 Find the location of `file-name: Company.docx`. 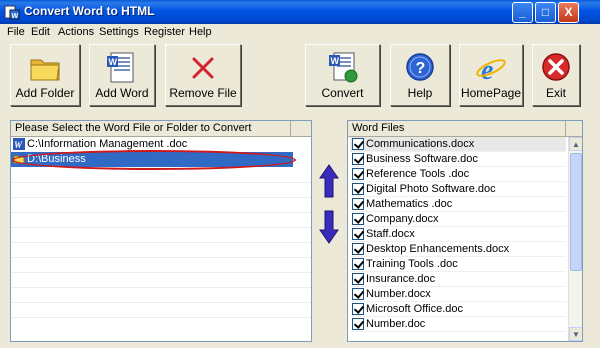

file-name: Company.docx is located at coordinates (402, 219).